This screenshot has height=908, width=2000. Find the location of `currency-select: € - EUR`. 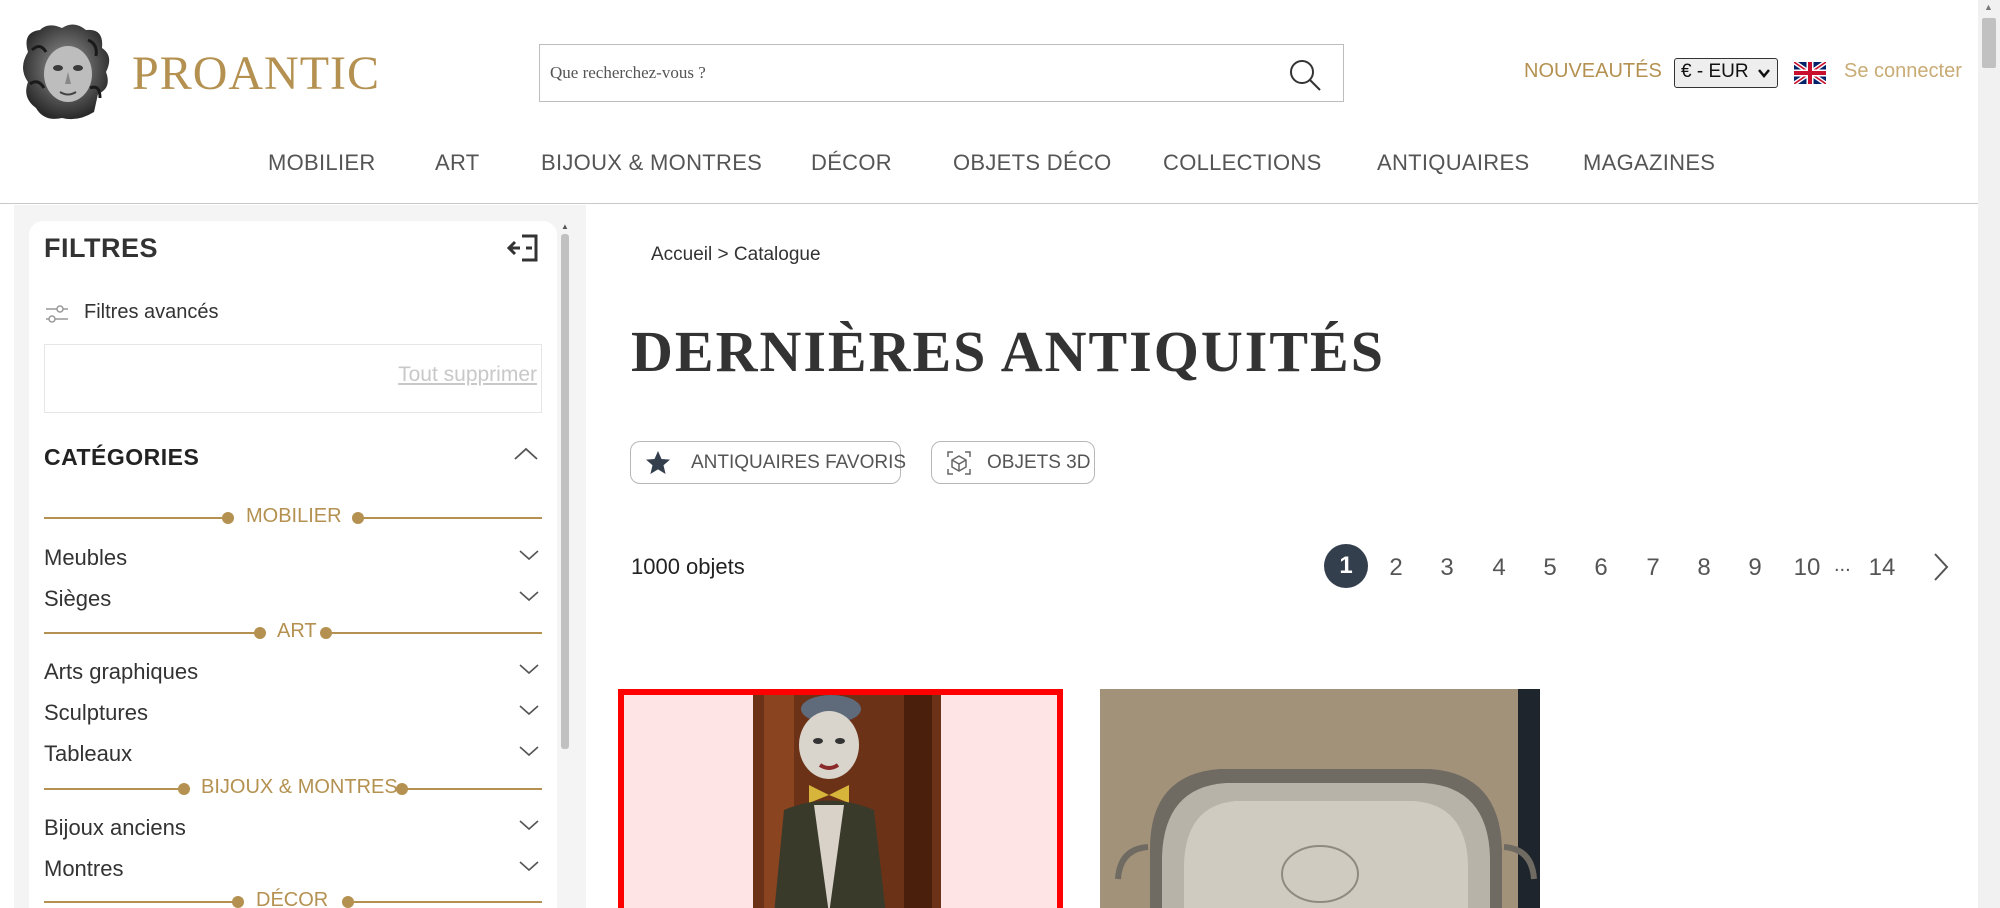

currency-select: € - EUR is located at coordinates (1726, 73).